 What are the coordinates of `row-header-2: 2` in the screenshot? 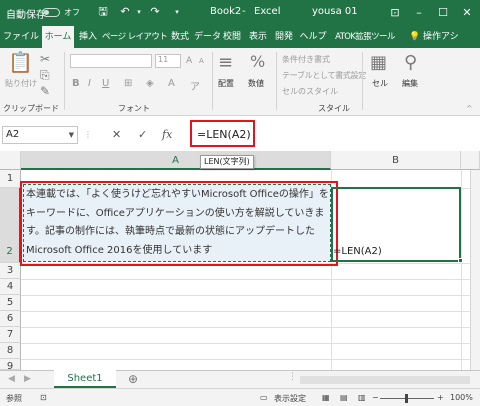 It's located at (10, 225).